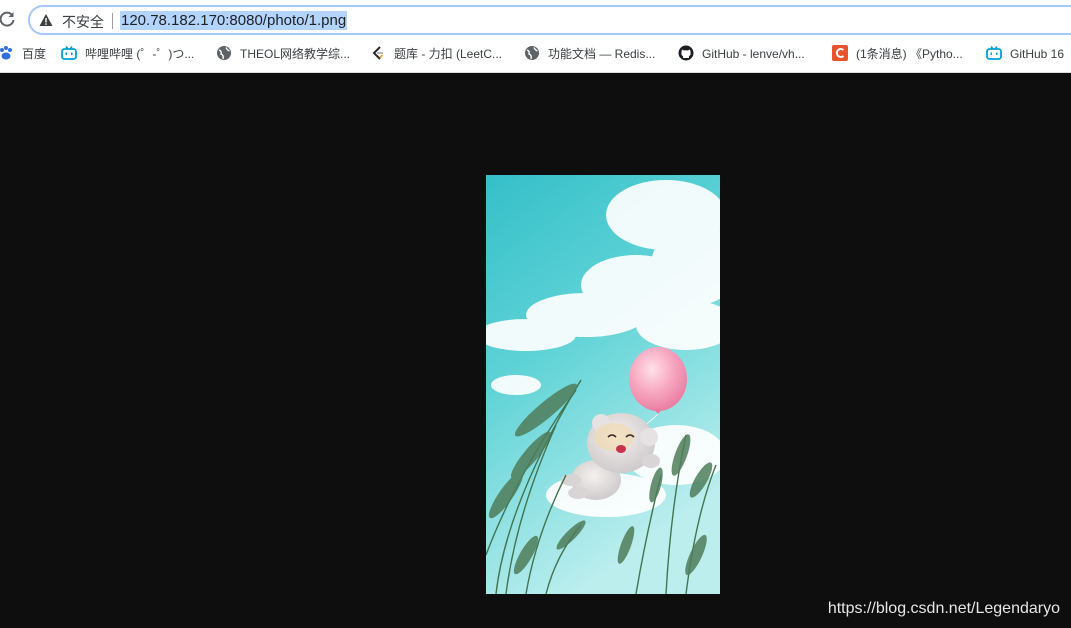 This screenshot has width=1071, height=628. I want to click on leetcode-icon, so click(378, 53).